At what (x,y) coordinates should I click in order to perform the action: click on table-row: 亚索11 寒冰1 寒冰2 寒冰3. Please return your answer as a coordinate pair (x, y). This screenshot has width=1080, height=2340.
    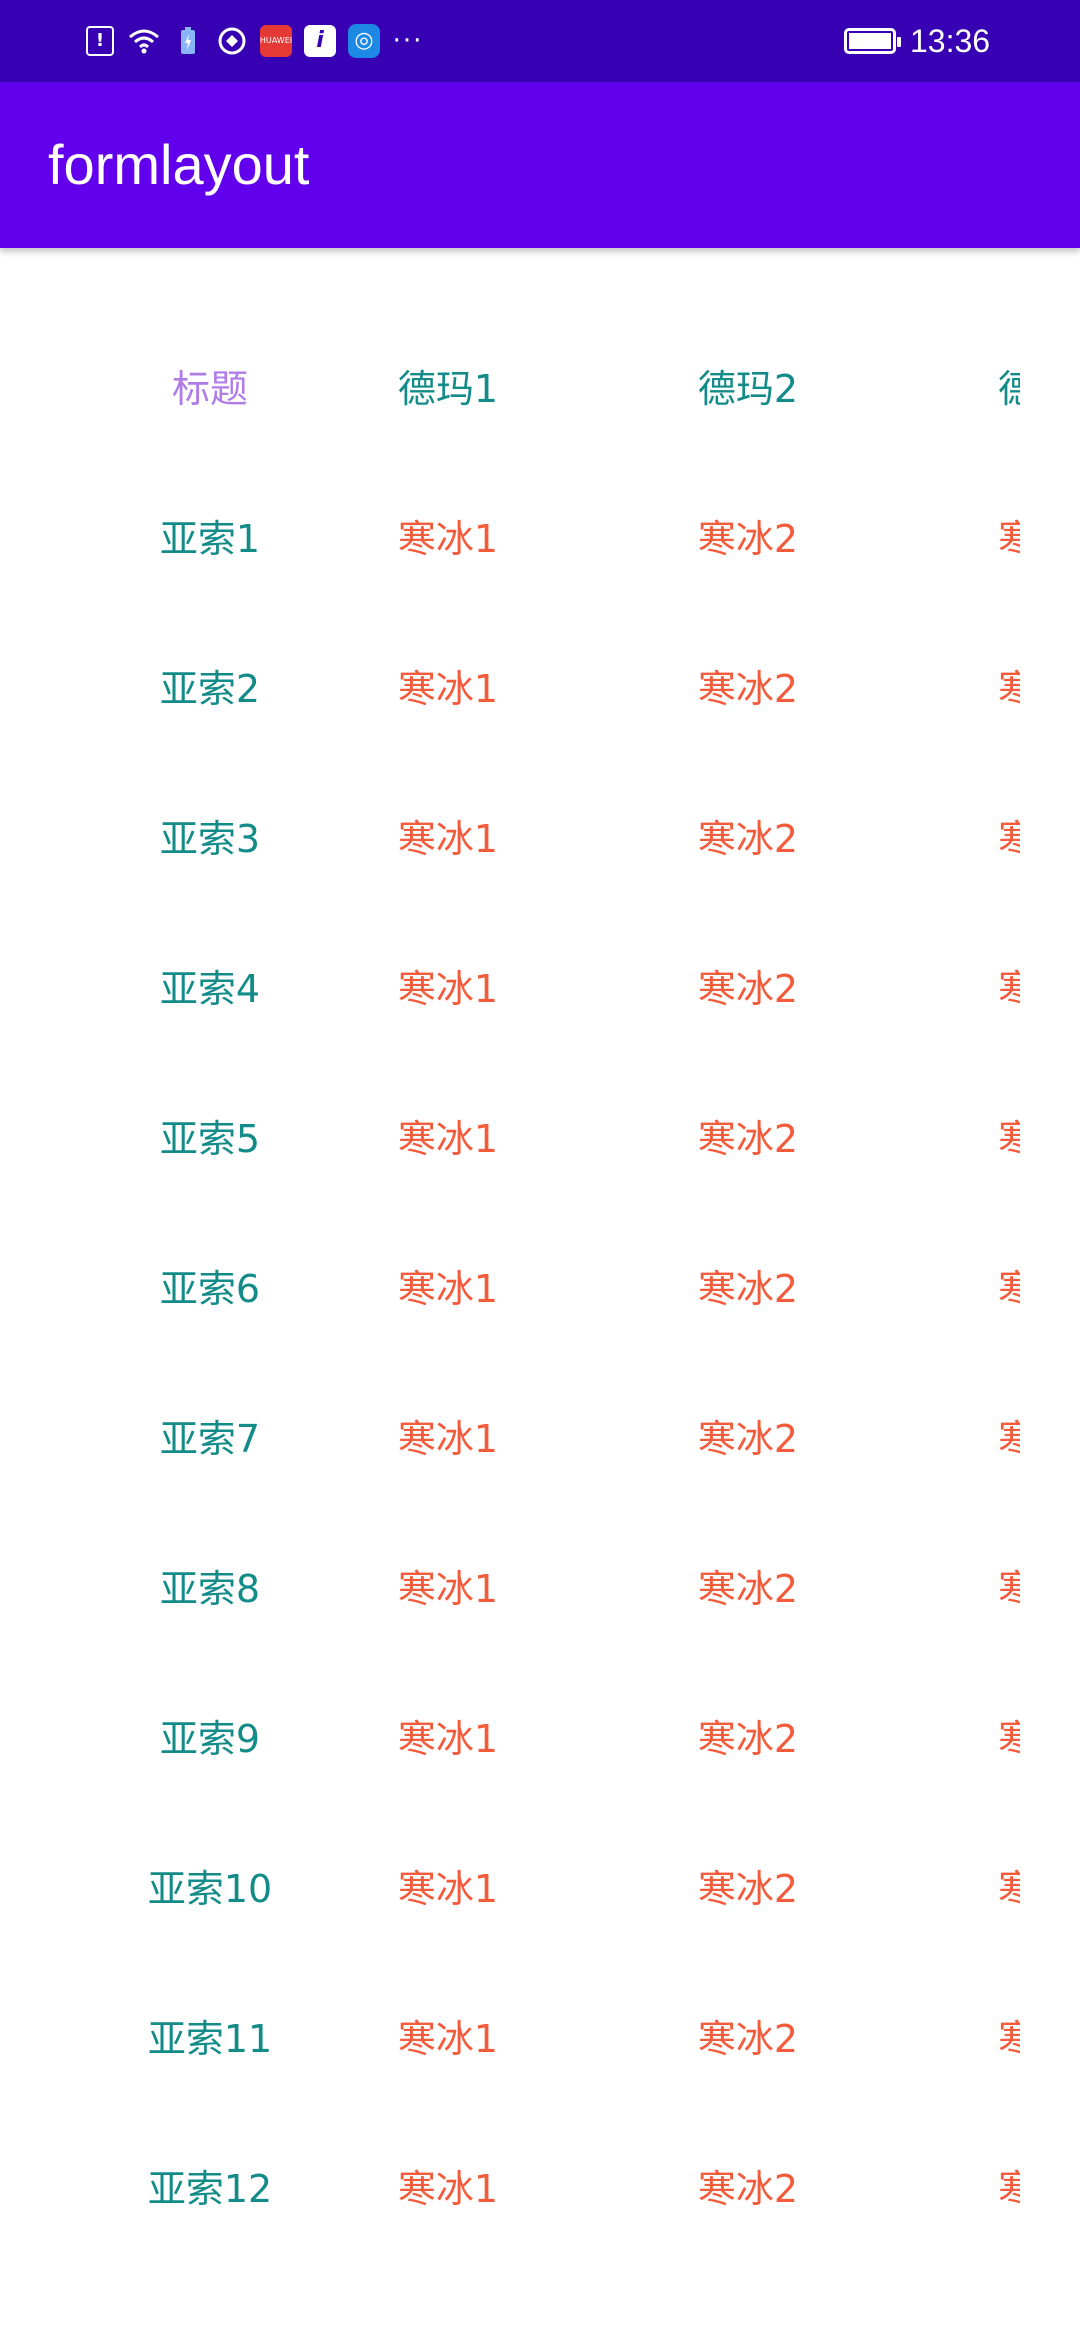
    Looking at the image, I should click on (510, 2035).